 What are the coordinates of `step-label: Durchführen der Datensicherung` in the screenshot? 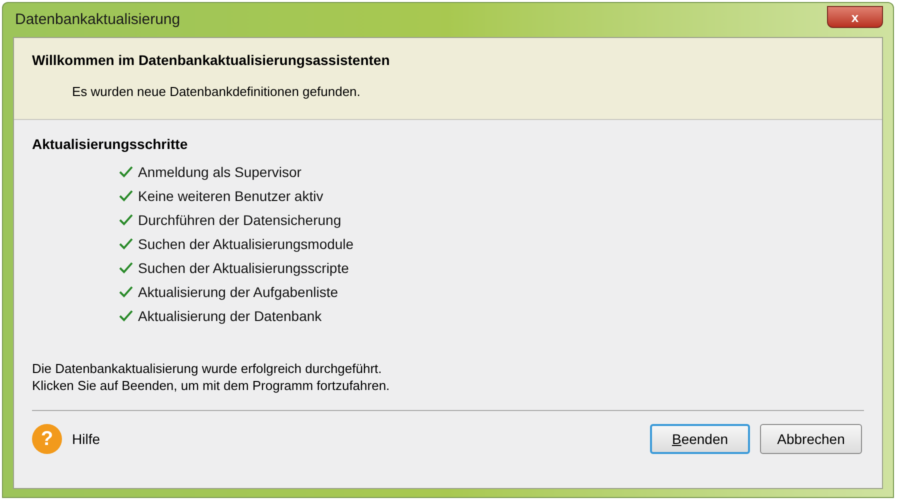 It's located at (240, 220).